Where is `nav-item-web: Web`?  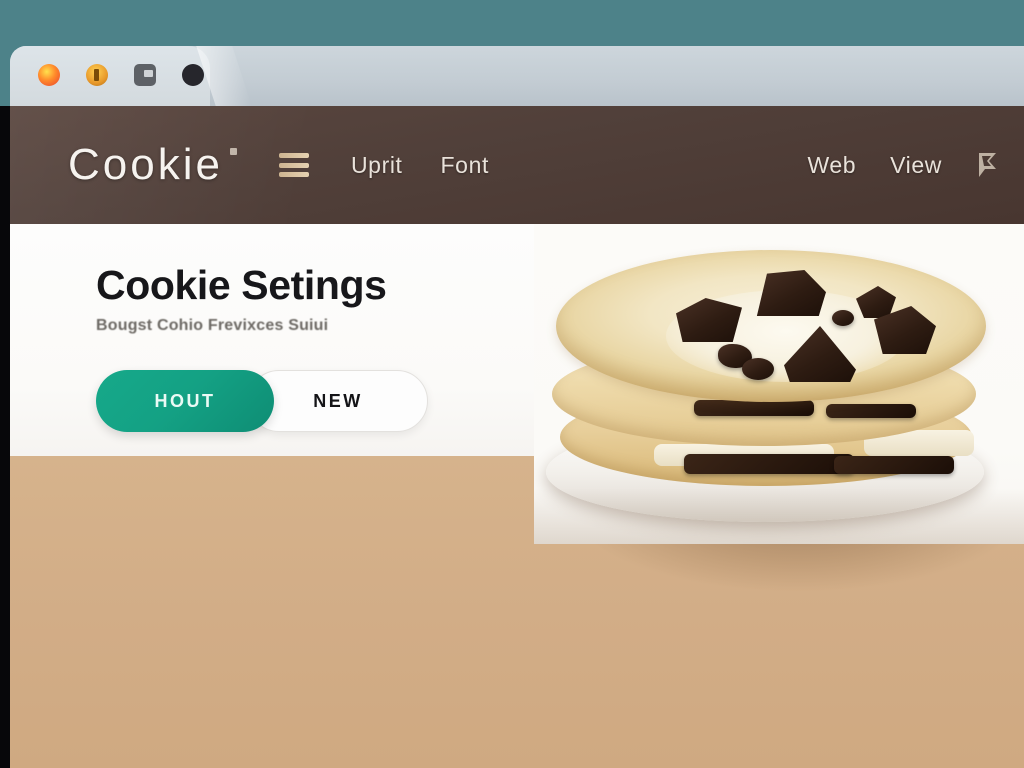 nav-item-web: Web is located at coordinates (831, 165).